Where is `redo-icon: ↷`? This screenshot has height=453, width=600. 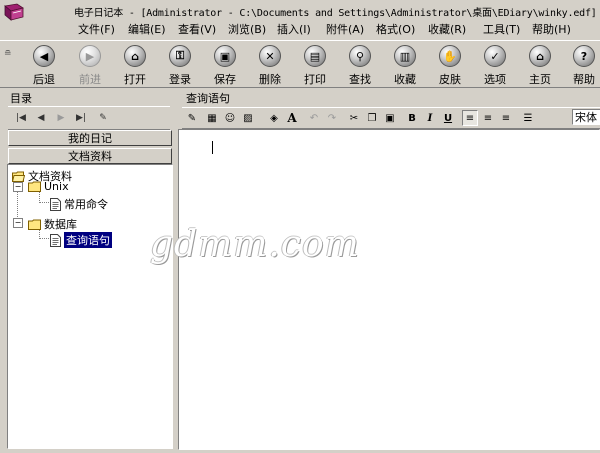 redo-icon: ↷ is located at coordinates (332, 118).